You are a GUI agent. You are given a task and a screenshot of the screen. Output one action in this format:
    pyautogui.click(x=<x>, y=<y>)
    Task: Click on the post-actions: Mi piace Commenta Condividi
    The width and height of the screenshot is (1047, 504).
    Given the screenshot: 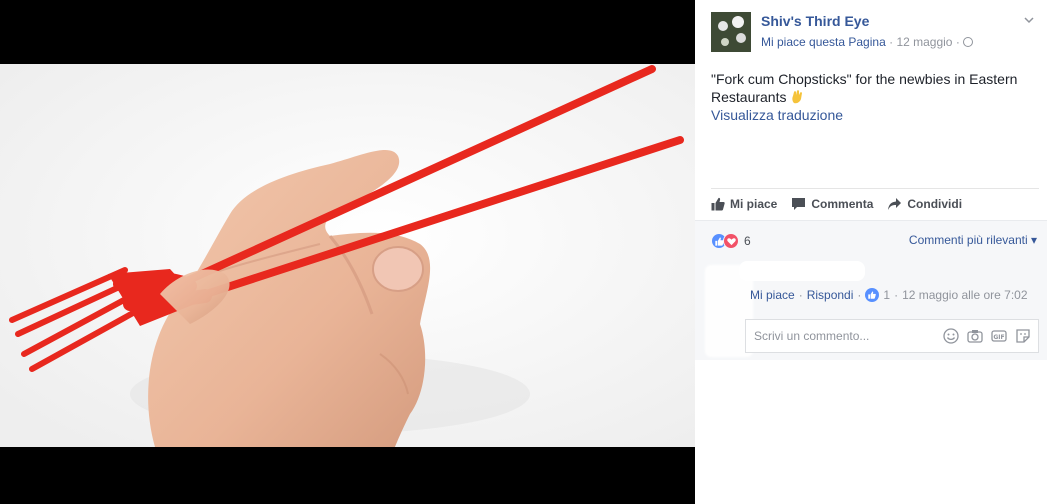 What is the action you would take?
    pyautogui.click(x=875, y=203)
    